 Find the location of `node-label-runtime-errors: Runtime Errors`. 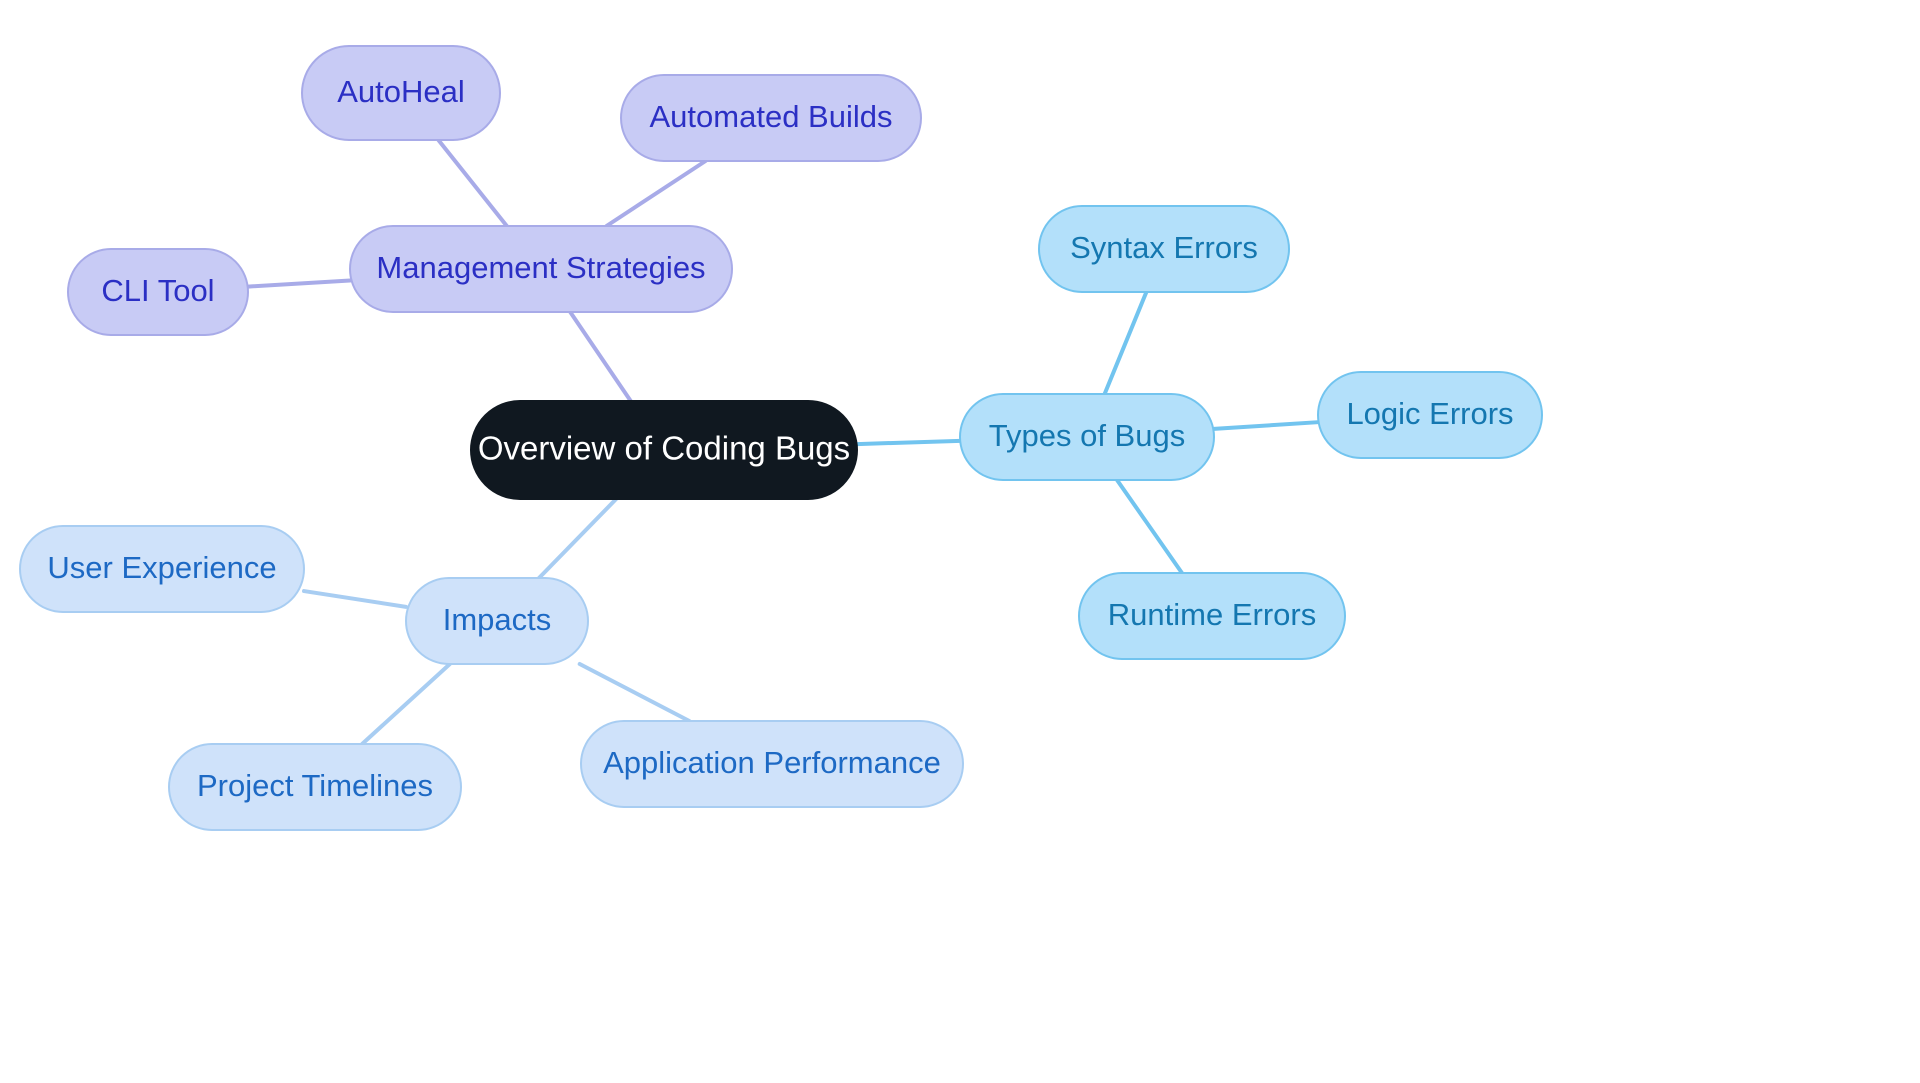

node-label-runtime-errors: Runtime Errors is located at coordinates (1212, 614).